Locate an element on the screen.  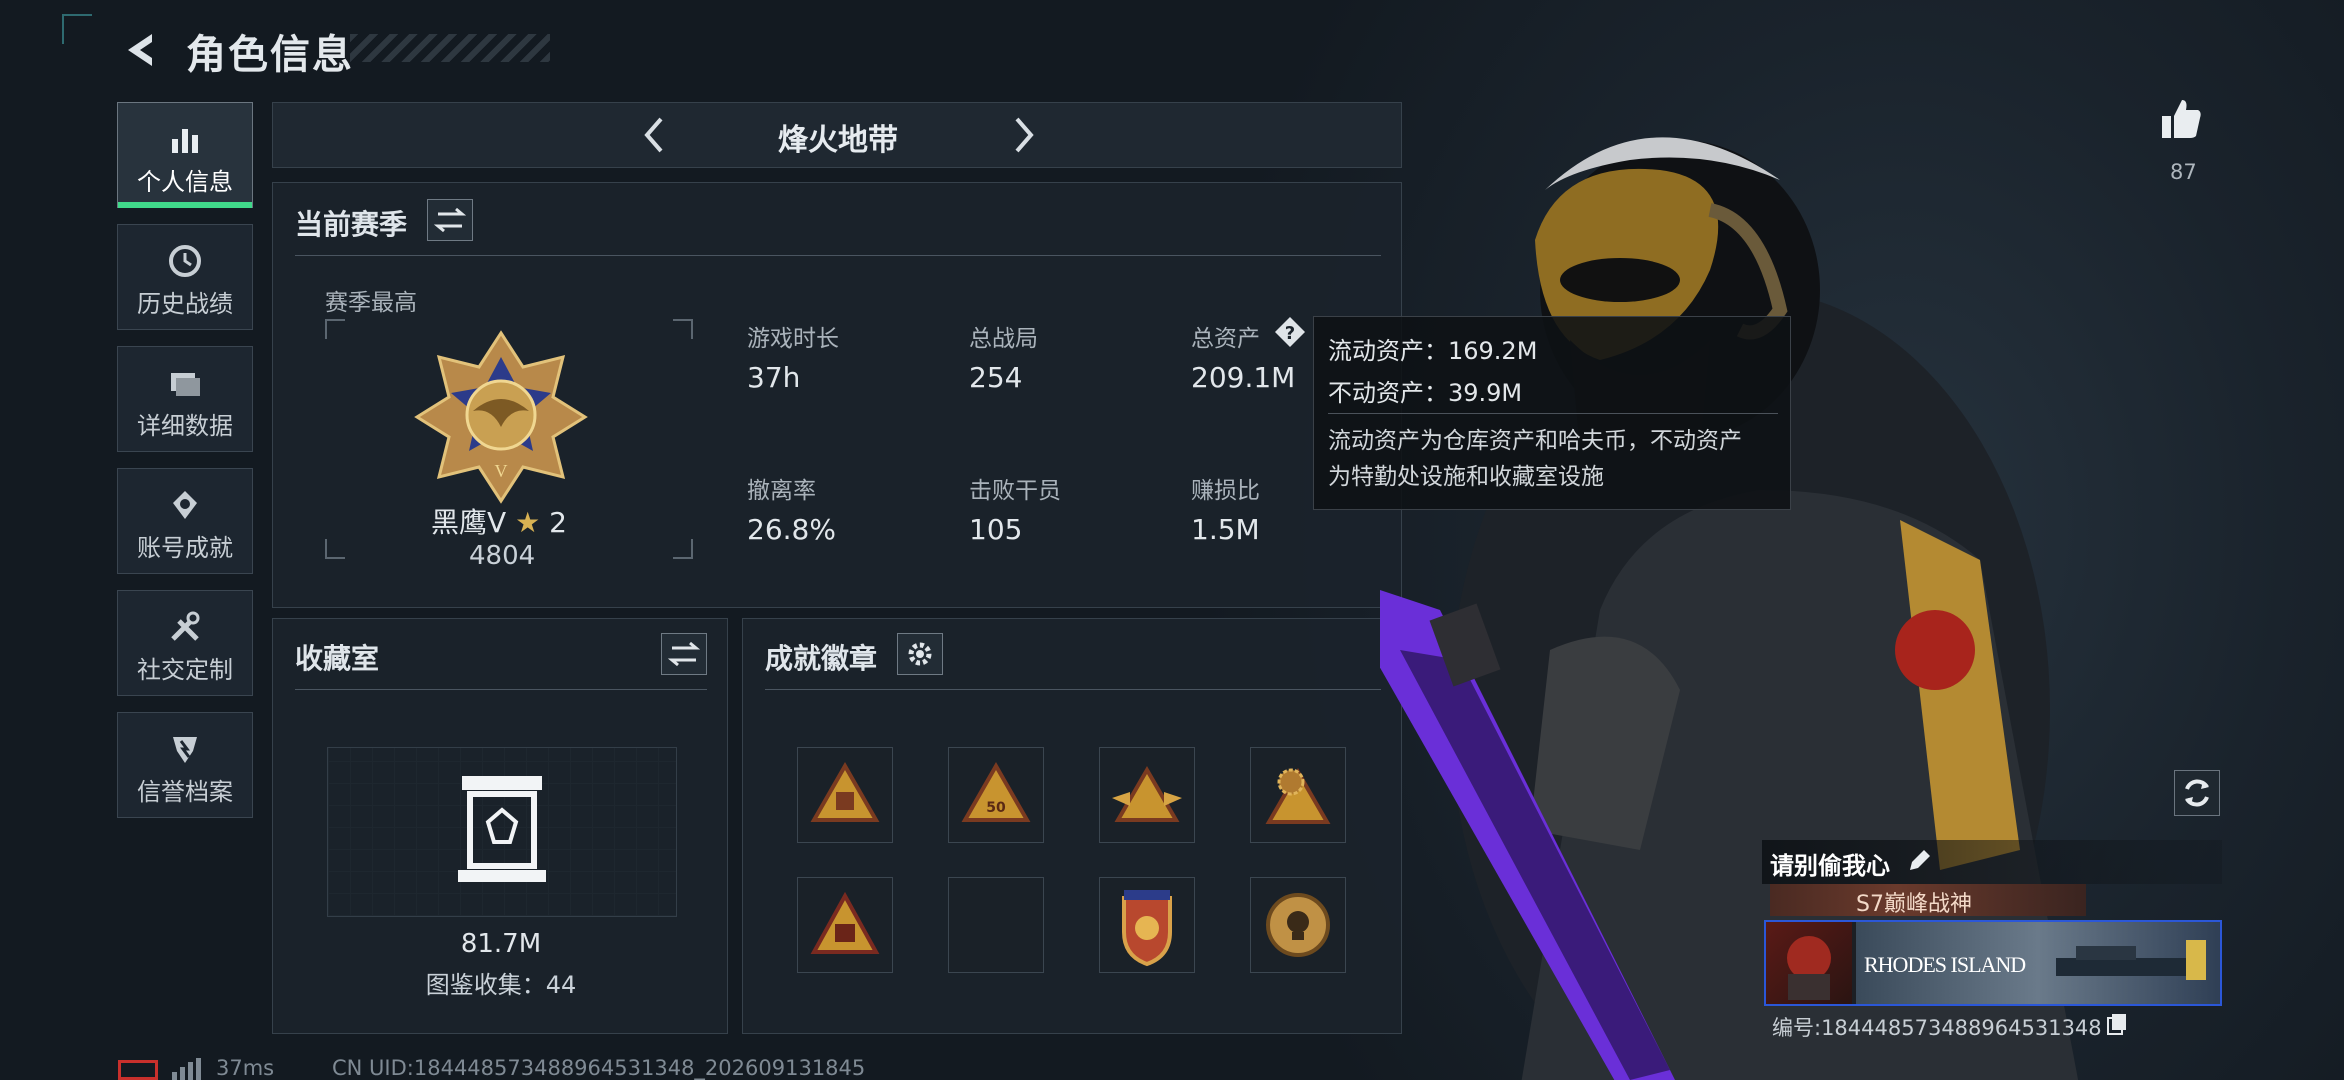
winged-pyramid-badge-icon is located at coordinates (1147, 794).